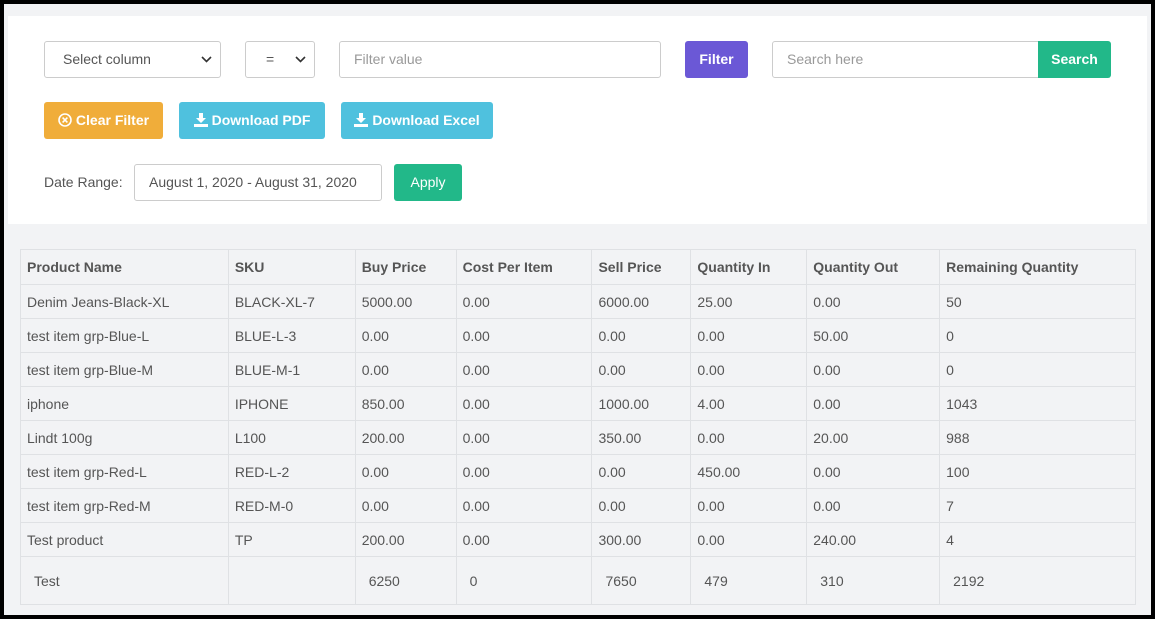 This screenshot has height=619, width=1155. I want to click on cell-remaining-quantity: 4, so click(1037, 539).